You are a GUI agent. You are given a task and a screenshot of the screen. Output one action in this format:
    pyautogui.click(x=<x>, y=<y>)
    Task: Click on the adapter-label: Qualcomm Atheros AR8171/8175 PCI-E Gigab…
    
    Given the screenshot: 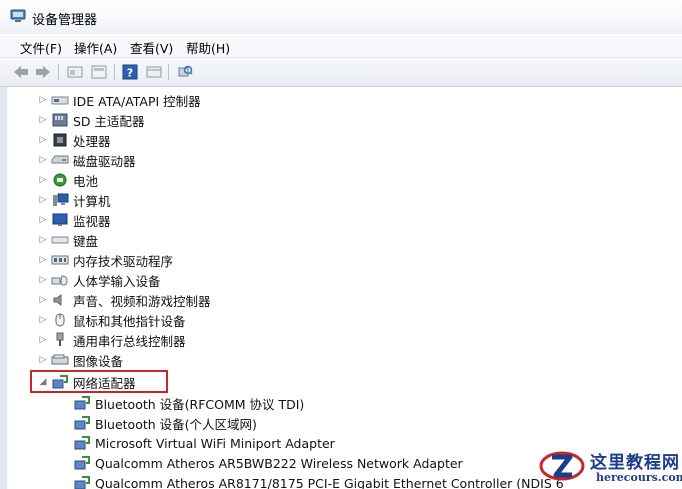 What is the action you would take?
    pyautogui.click(x=329, y=482)
    